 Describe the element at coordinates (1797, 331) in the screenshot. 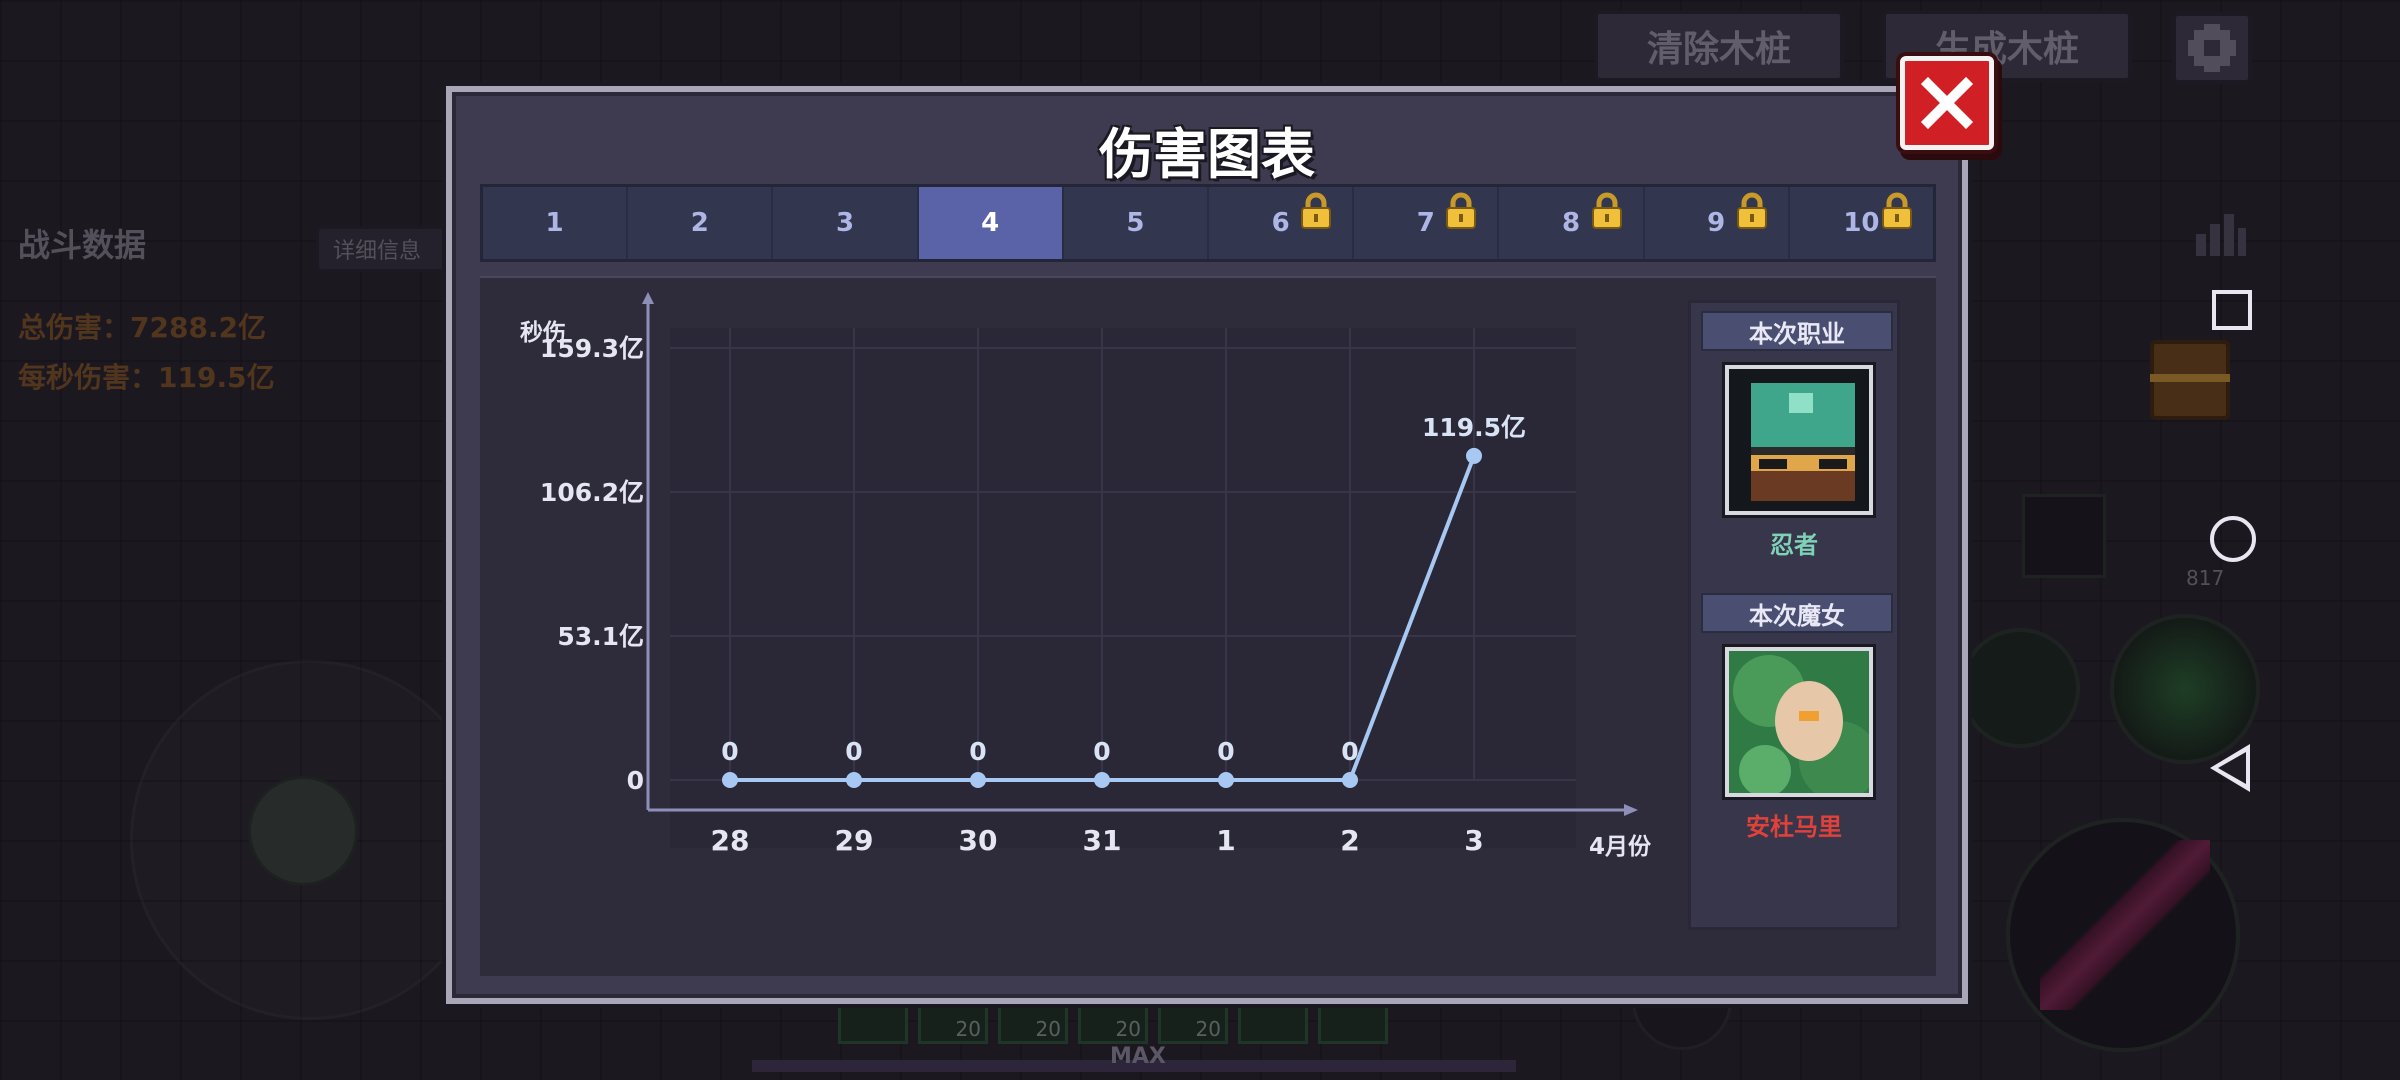

I see `class-header: 本次职业` at that location.